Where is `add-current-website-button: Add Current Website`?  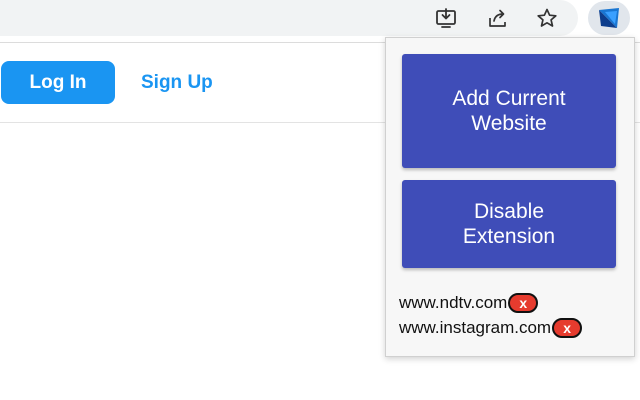
add-current-website-button: Add Current Website is located at coordinates (509, 111).